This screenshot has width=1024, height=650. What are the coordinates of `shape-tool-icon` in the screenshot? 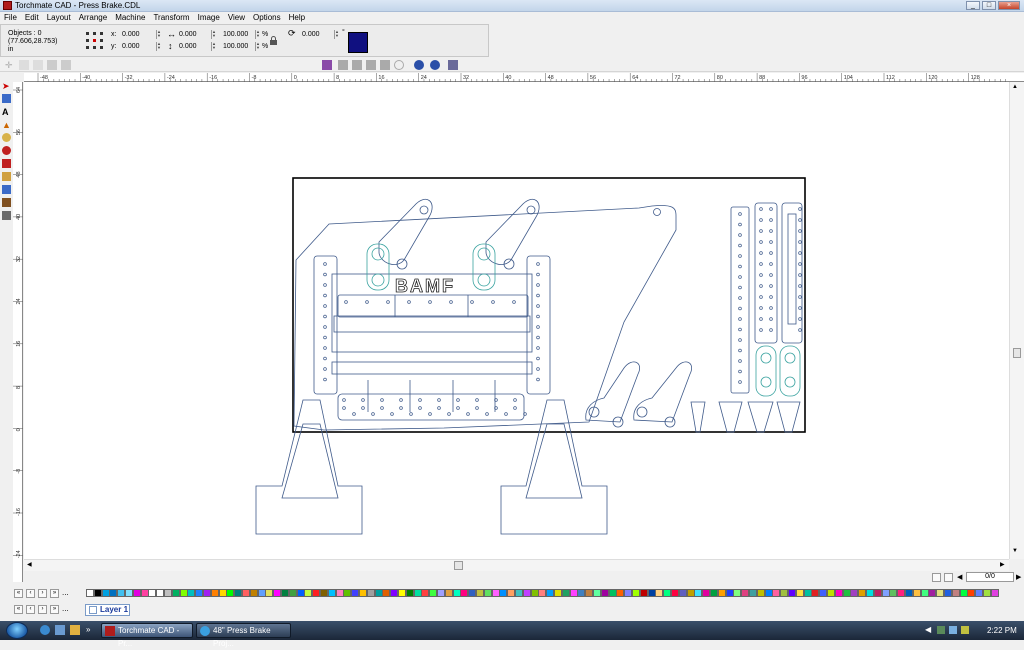 It's located at (6, 98).